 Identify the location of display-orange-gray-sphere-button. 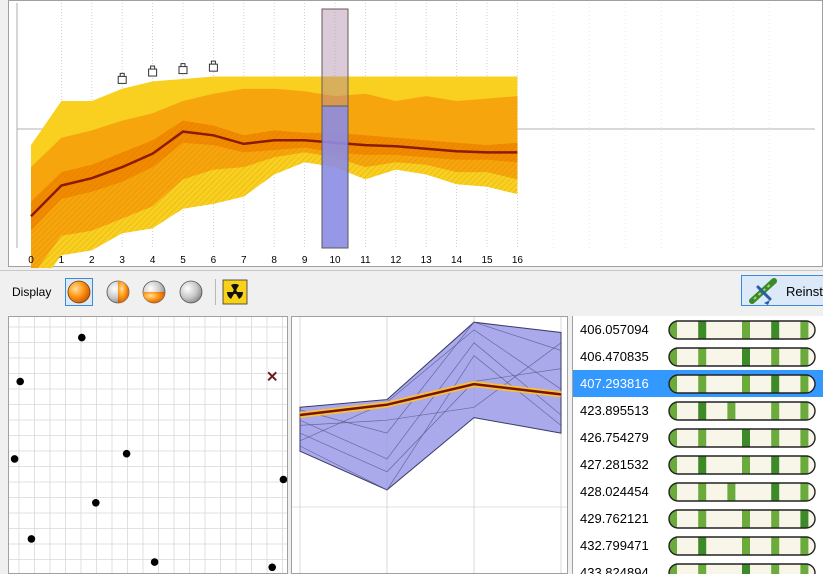
(154, 292).